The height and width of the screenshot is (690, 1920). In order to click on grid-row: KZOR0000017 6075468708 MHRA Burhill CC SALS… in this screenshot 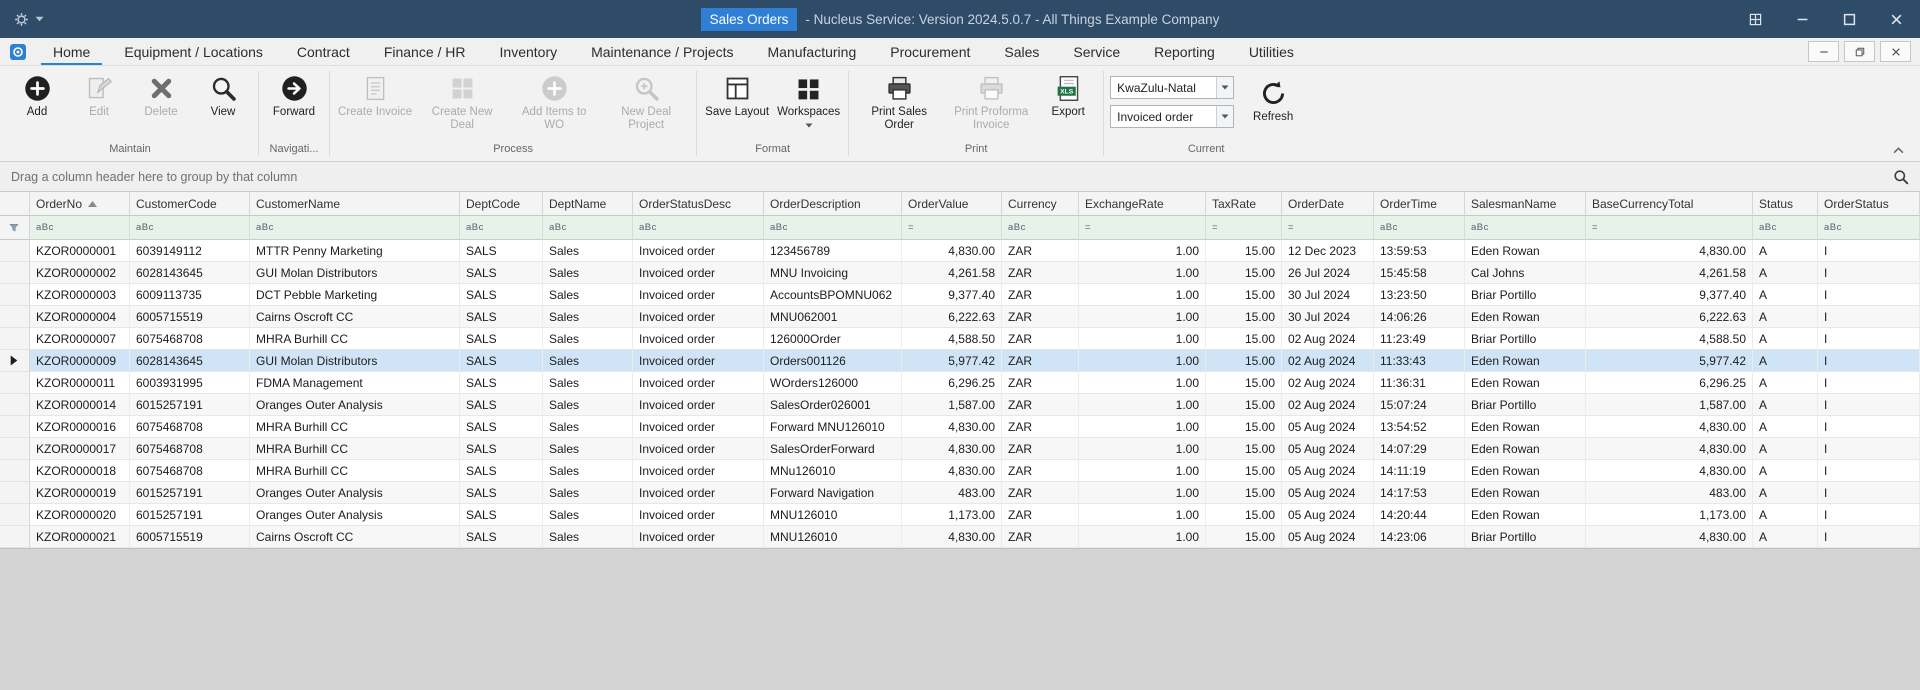, I will do `click(960, 449)`.